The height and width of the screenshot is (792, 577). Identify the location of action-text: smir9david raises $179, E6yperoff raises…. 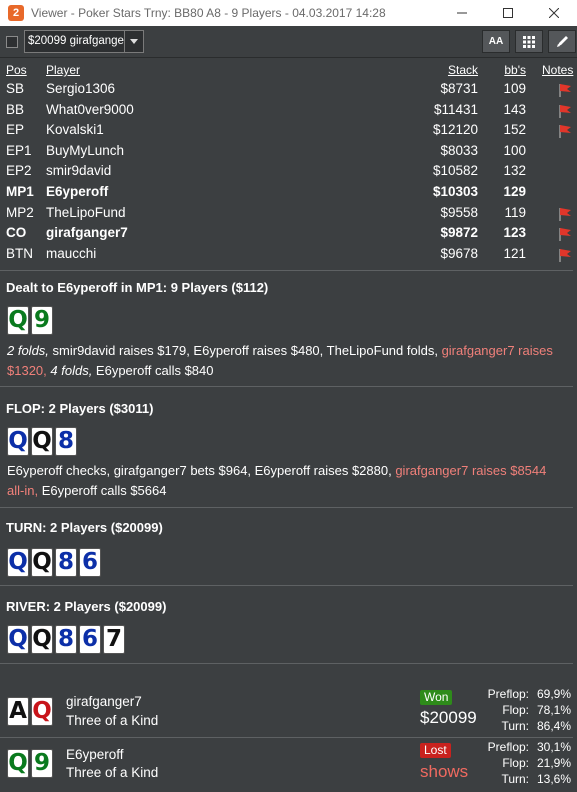
(245, 350).